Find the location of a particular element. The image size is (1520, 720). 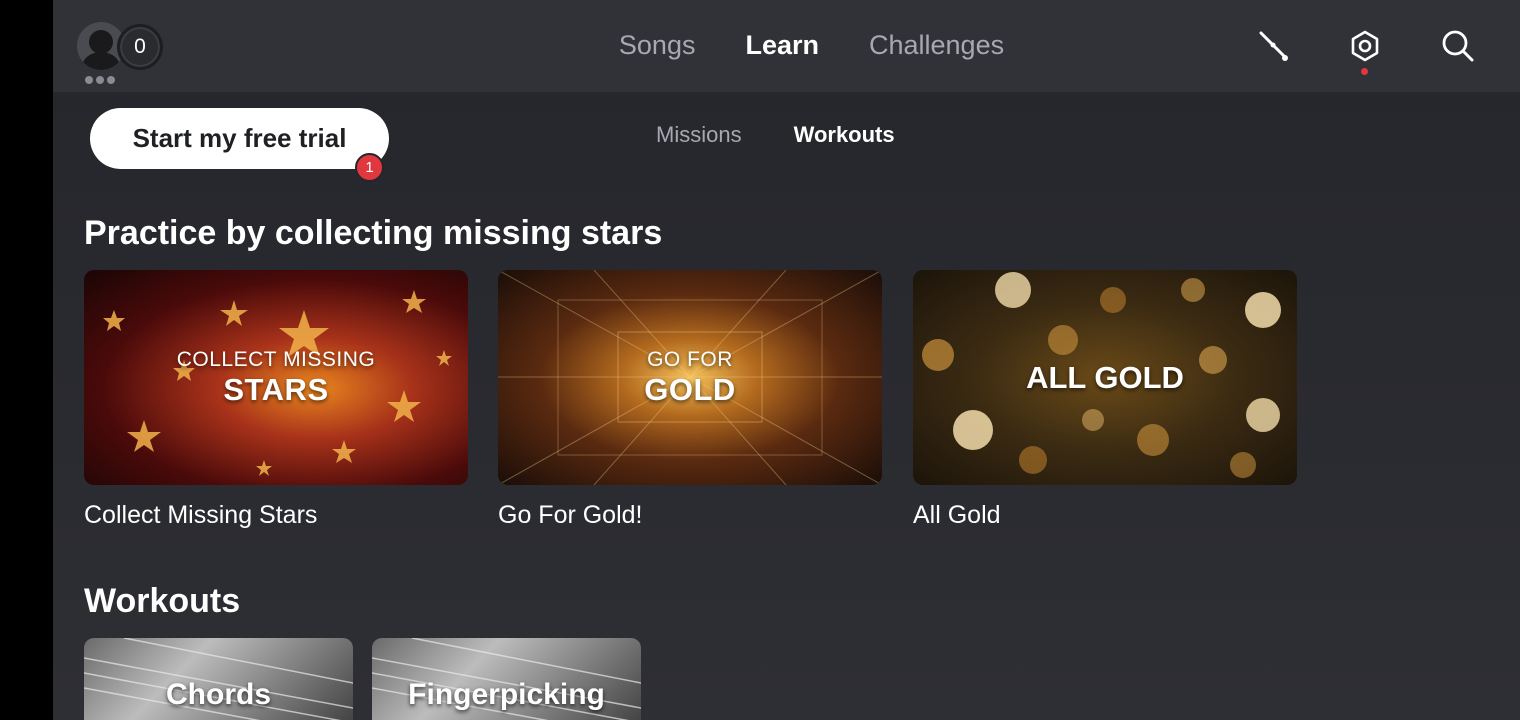

gold-art-small: GO FOR is located at coordinates (690, 359).